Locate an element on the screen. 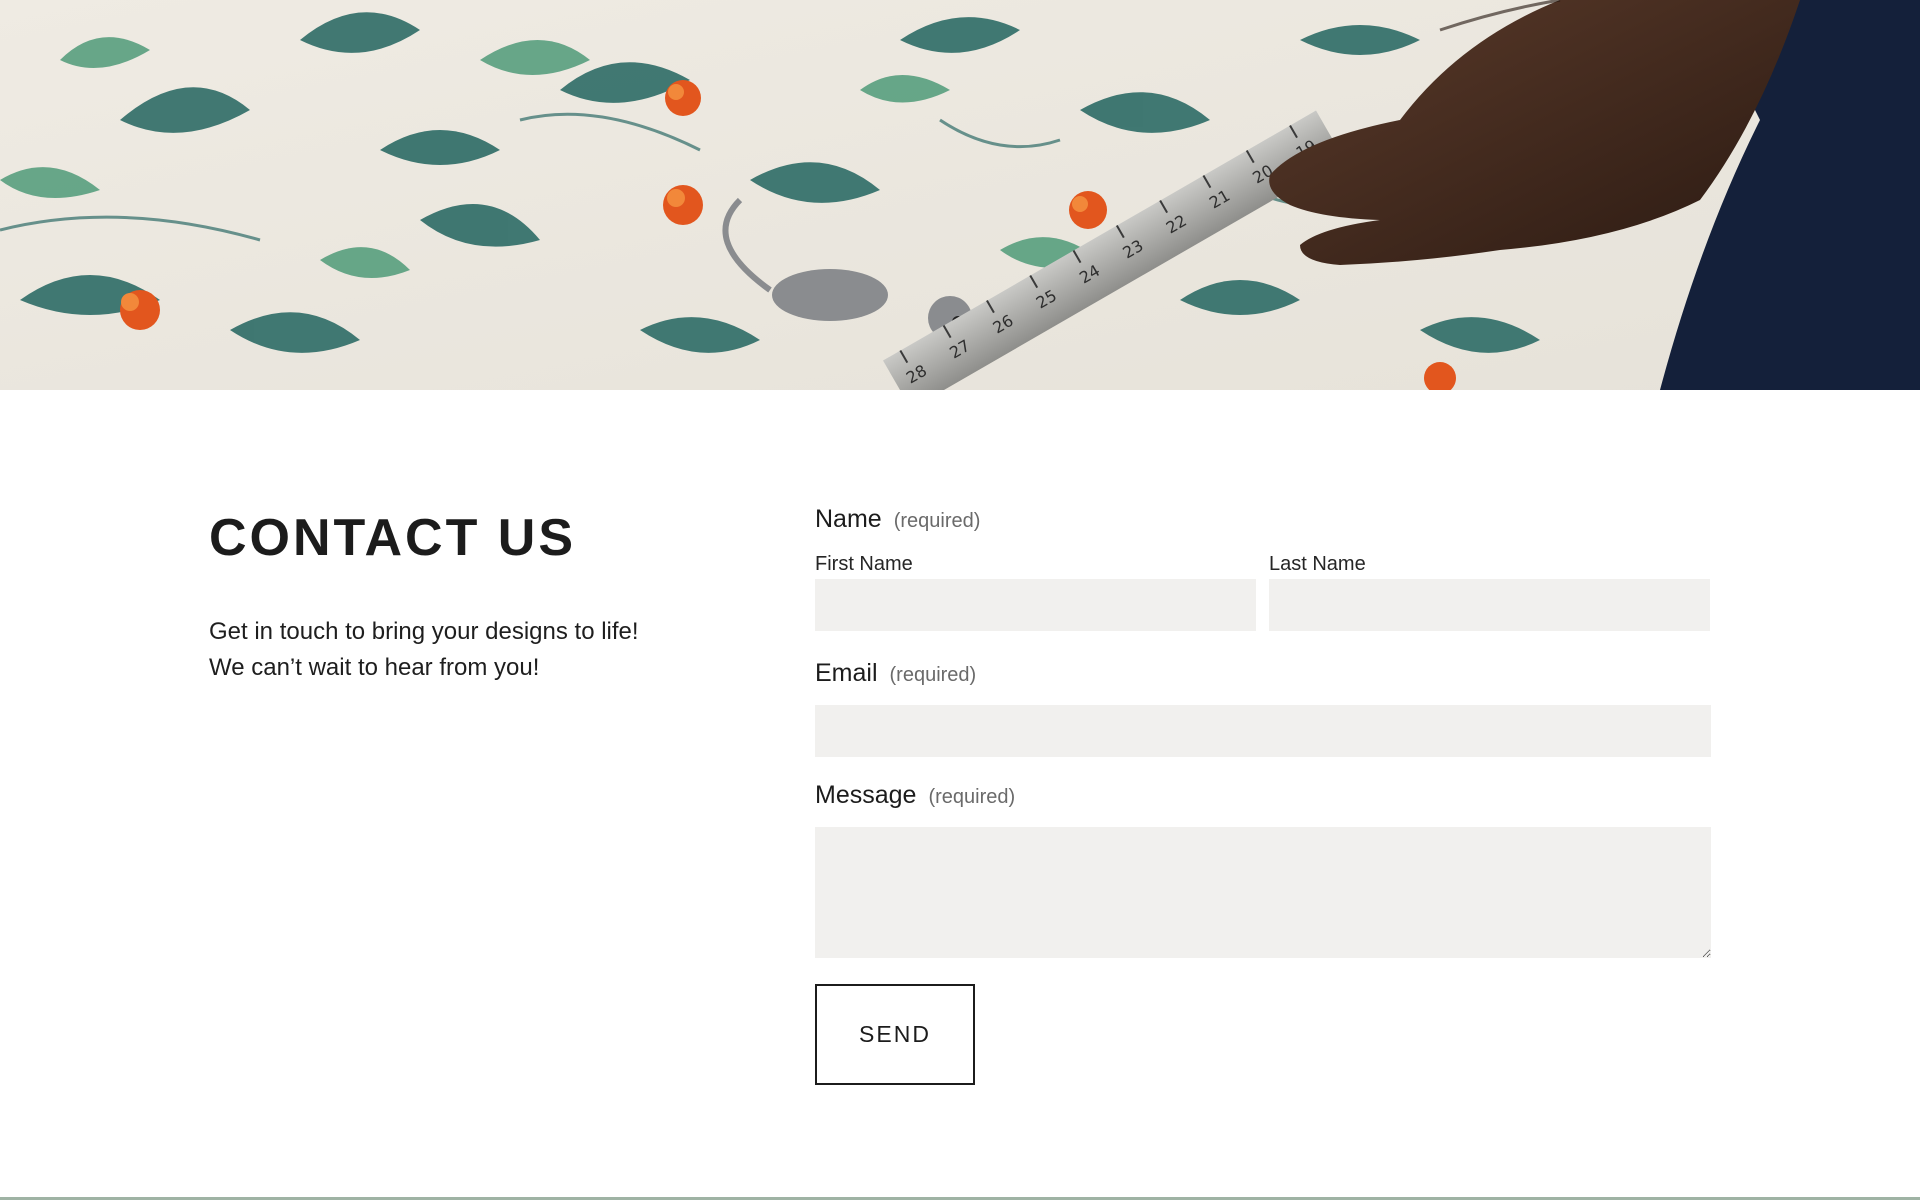 The width and height of the screenshot is (1920, 1200). last-name-group: Last Name is located at coordinates (1489, 590).